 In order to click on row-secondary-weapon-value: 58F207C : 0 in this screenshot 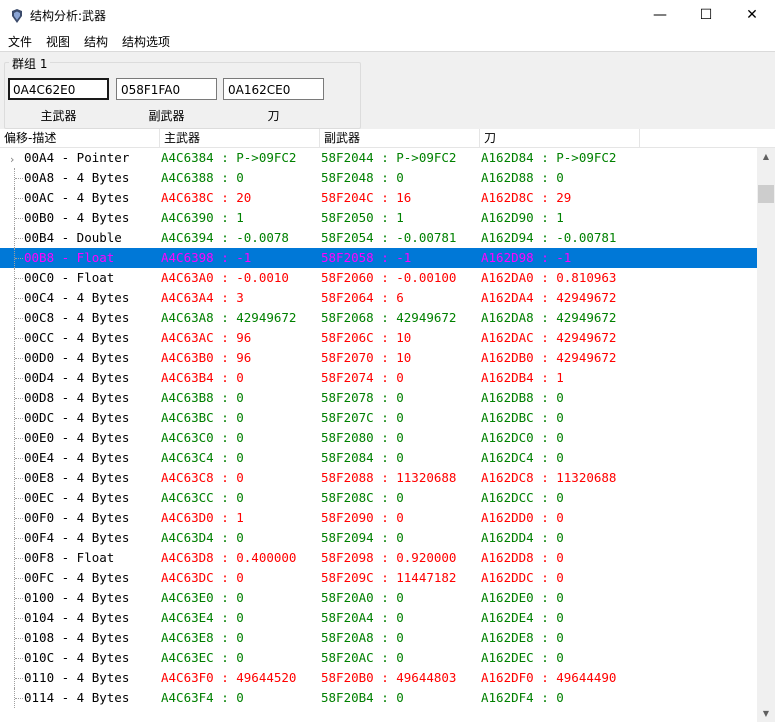, I will do `click(362, 417)`.